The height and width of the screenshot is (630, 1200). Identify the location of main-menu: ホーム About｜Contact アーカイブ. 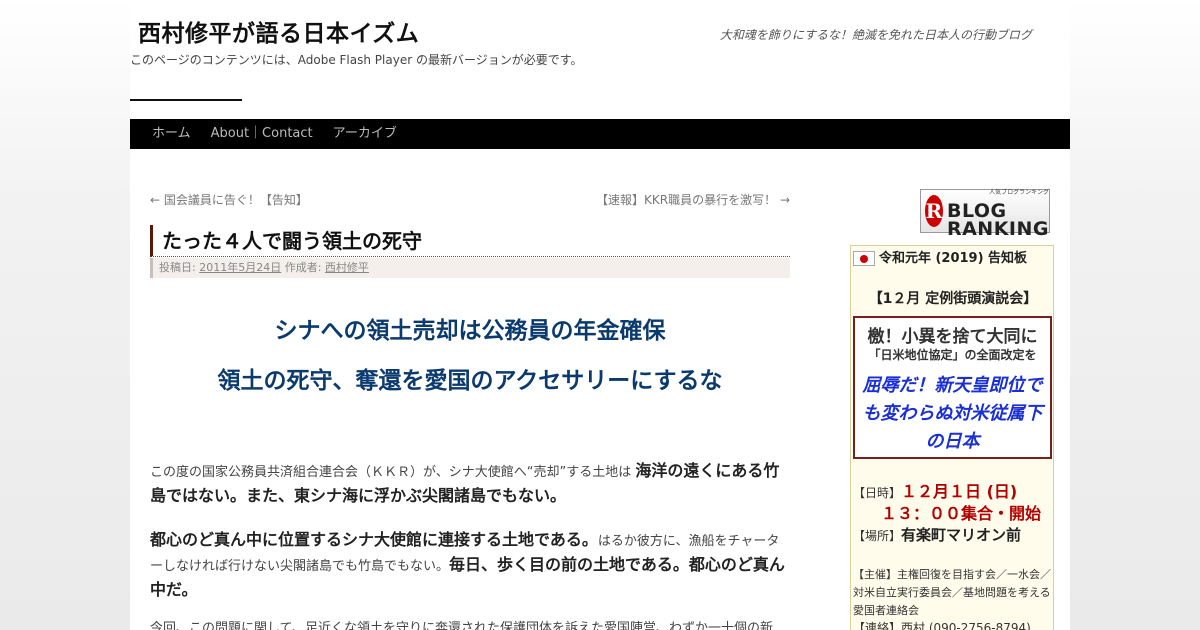
(600, 134).